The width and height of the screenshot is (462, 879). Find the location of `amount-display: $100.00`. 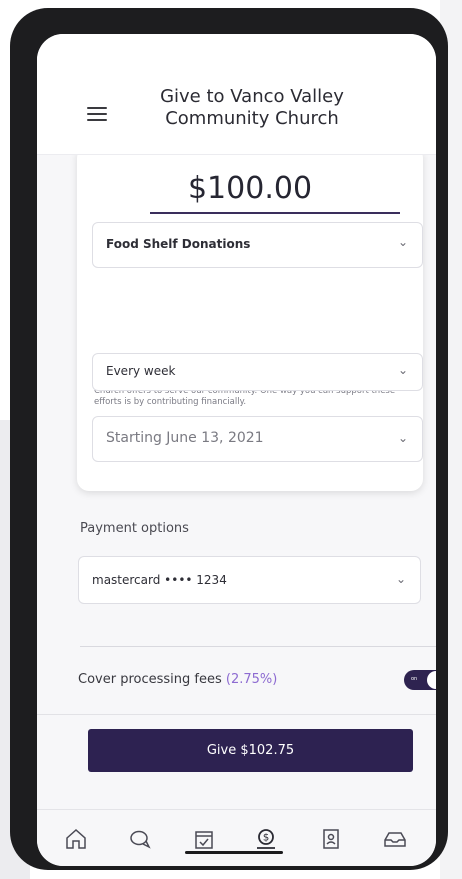

amount-display: $100.00 is located at coordinates (250, 188).